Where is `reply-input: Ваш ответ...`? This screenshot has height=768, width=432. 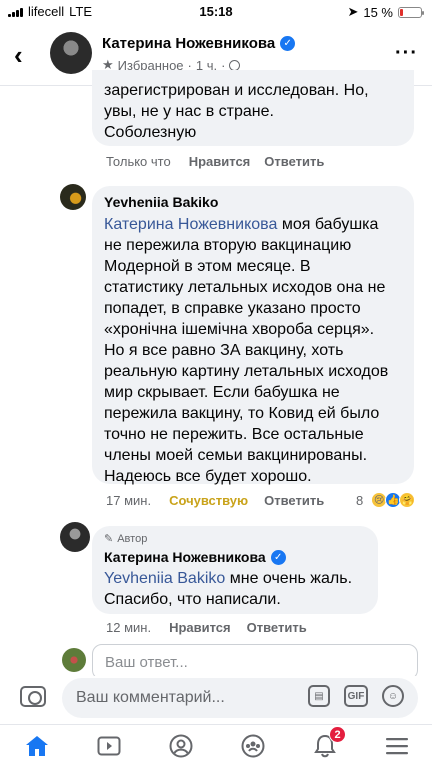 reply-input: Ваш ответ... is located at coordinates (255, 662).